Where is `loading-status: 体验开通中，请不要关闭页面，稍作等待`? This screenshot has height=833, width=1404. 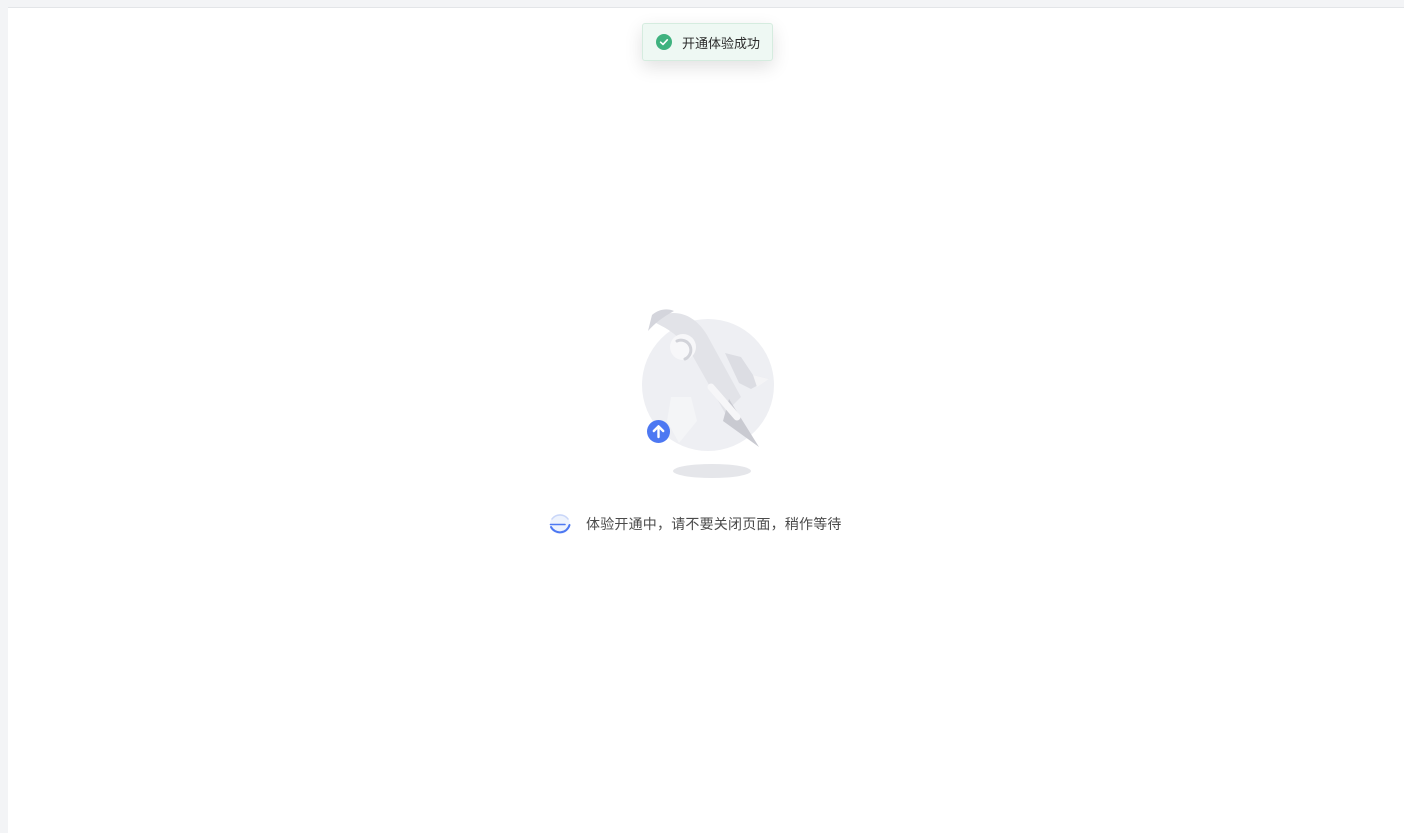
loading-status: 体验开通中，请不要关闭页面，稍作等待 is located at coordinates (695, 524).